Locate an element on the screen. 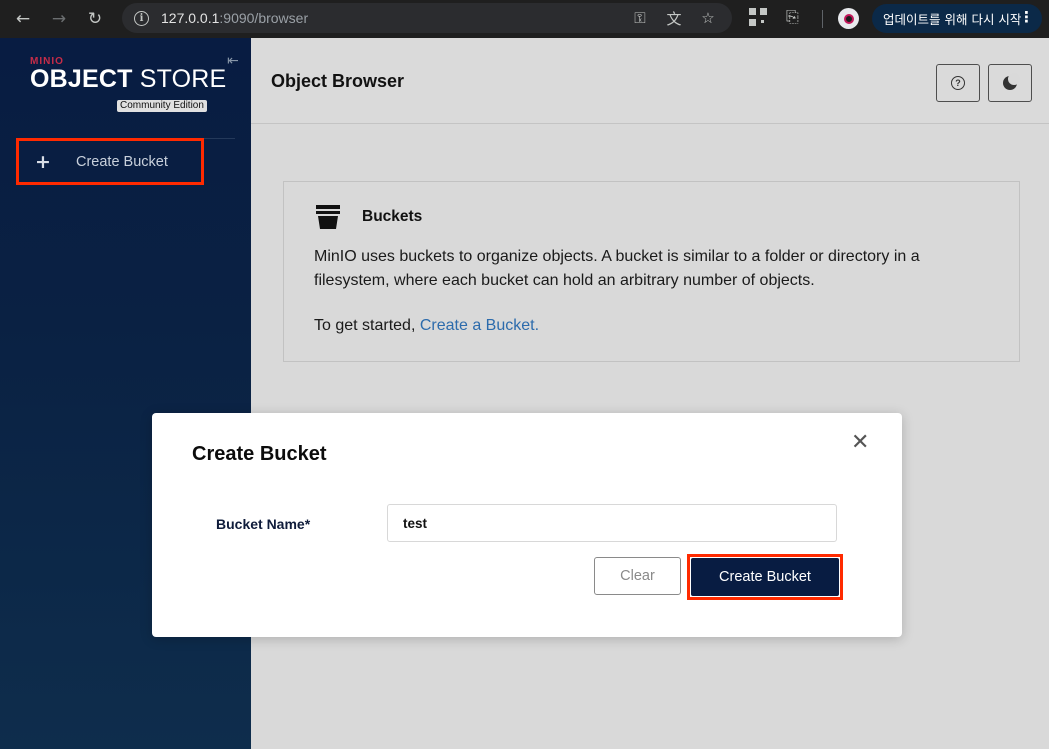 This screenshot has height=749, width=1049. close-icon: ✕ is located at coordinates (860, 442).